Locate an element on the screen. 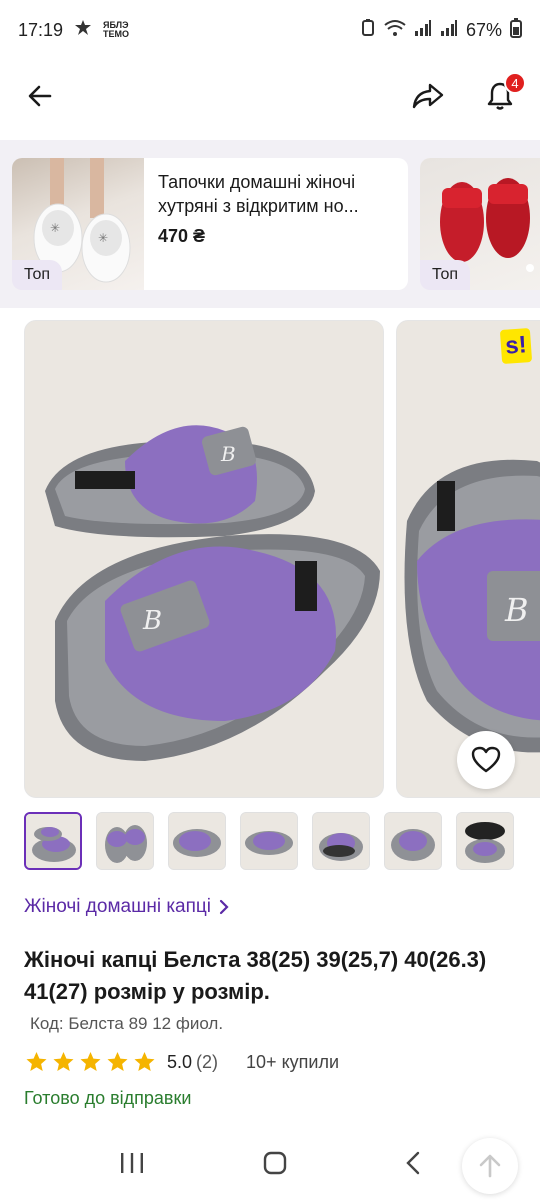  scroll-to-top-button is located at coordinates (490, 1166).